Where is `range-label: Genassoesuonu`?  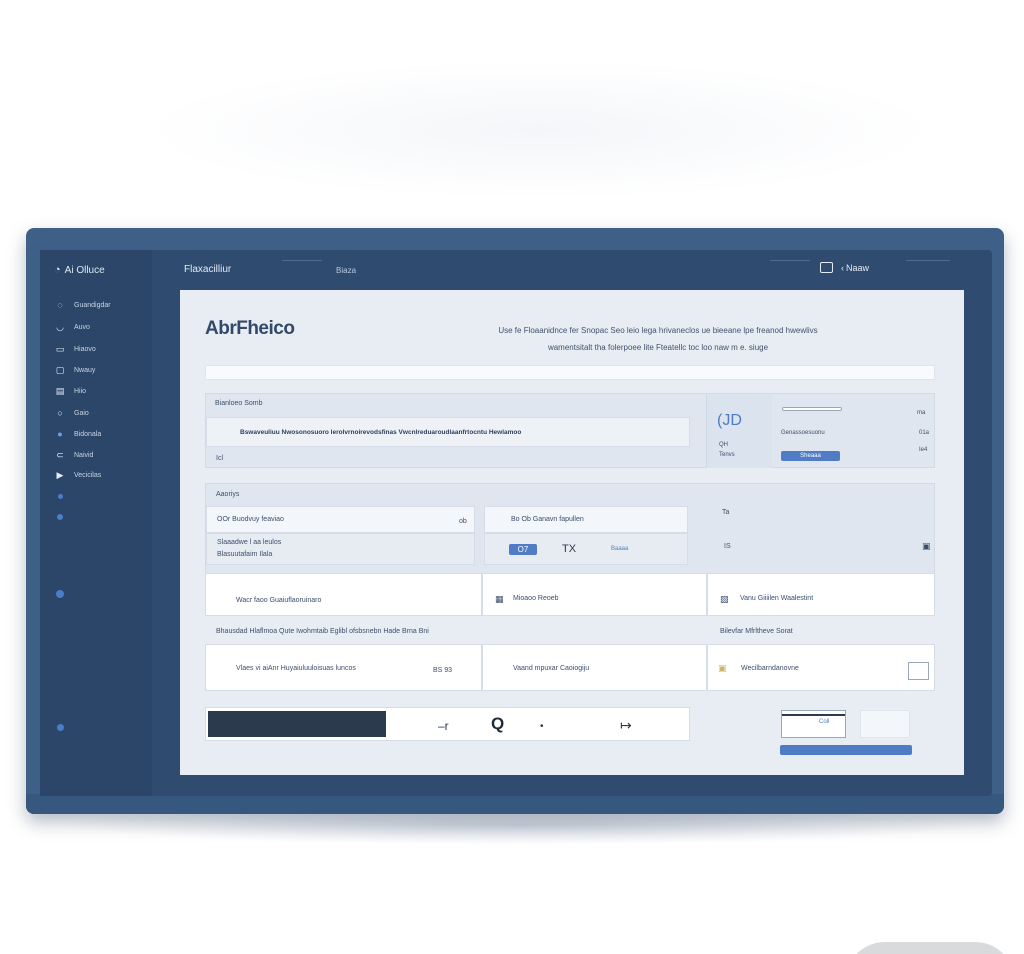
range-label: Genassoesuonu is located at coordinates (803, 433).